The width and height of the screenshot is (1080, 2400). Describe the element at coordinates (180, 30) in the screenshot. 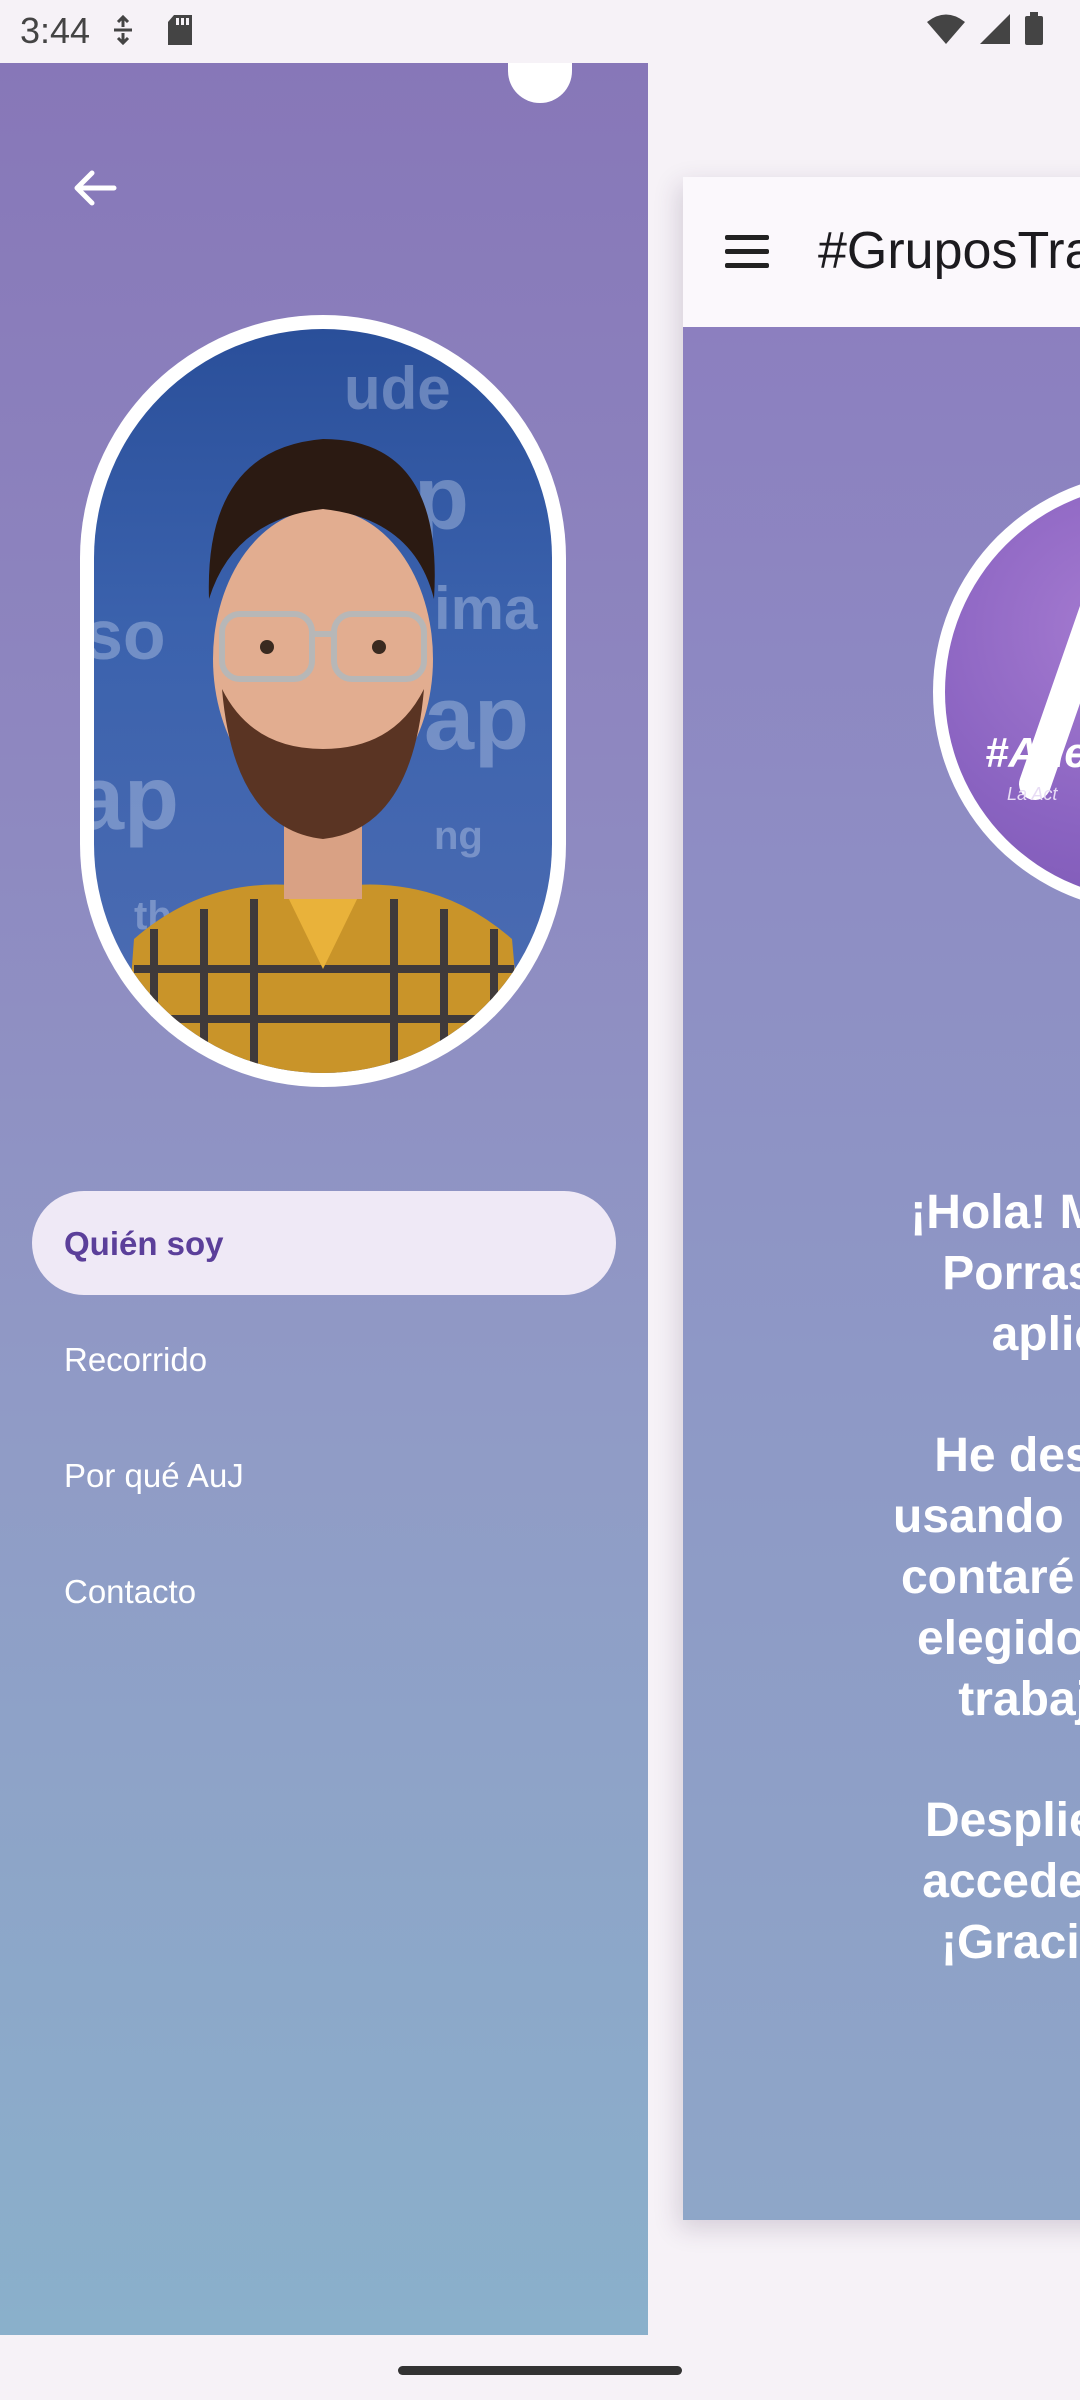

I see `sd-card-icon` at that location.